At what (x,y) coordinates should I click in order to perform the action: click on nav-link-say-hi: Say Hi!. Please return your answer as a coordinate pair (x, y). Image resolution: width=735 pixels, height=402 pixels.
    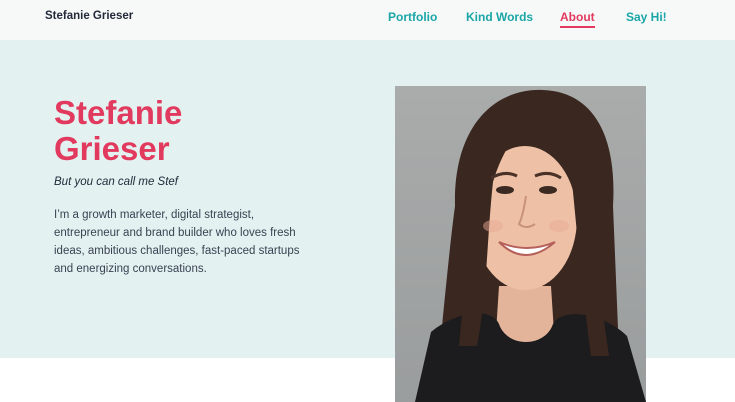
    Looking at the image, I should click on (646, 17).